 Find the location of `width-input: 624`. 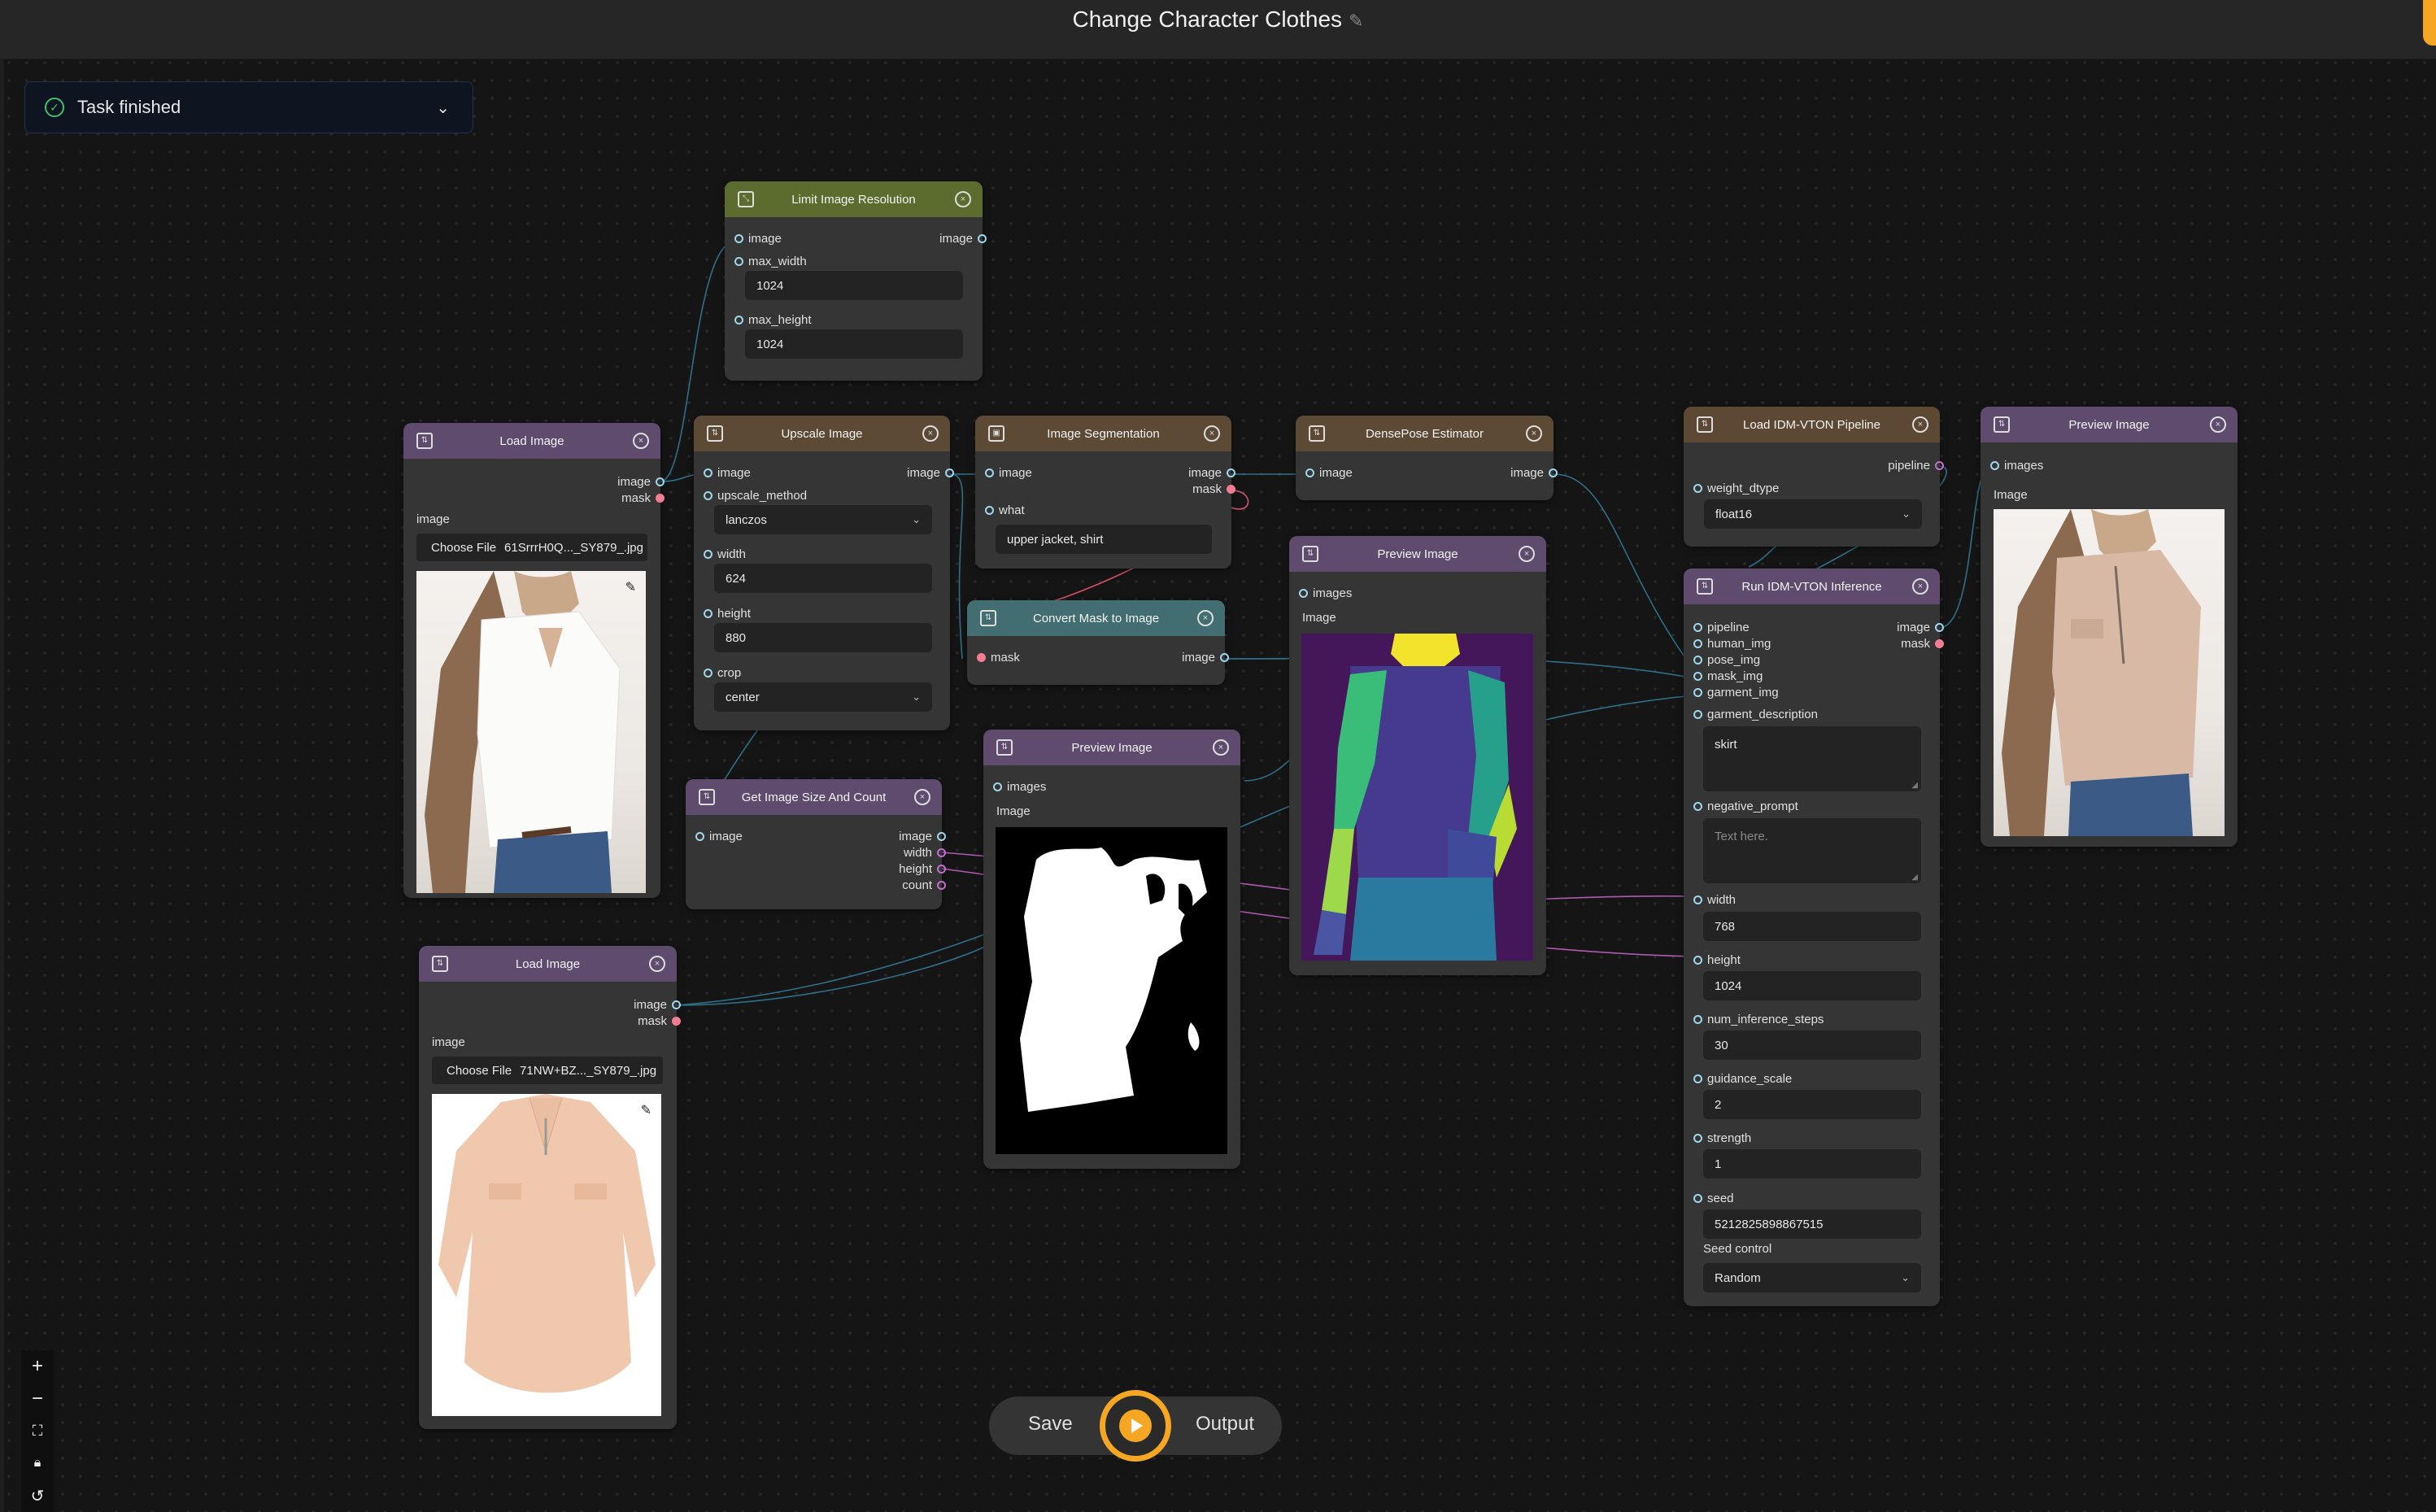

width-input: 624 is located at coordinates (823, 578).